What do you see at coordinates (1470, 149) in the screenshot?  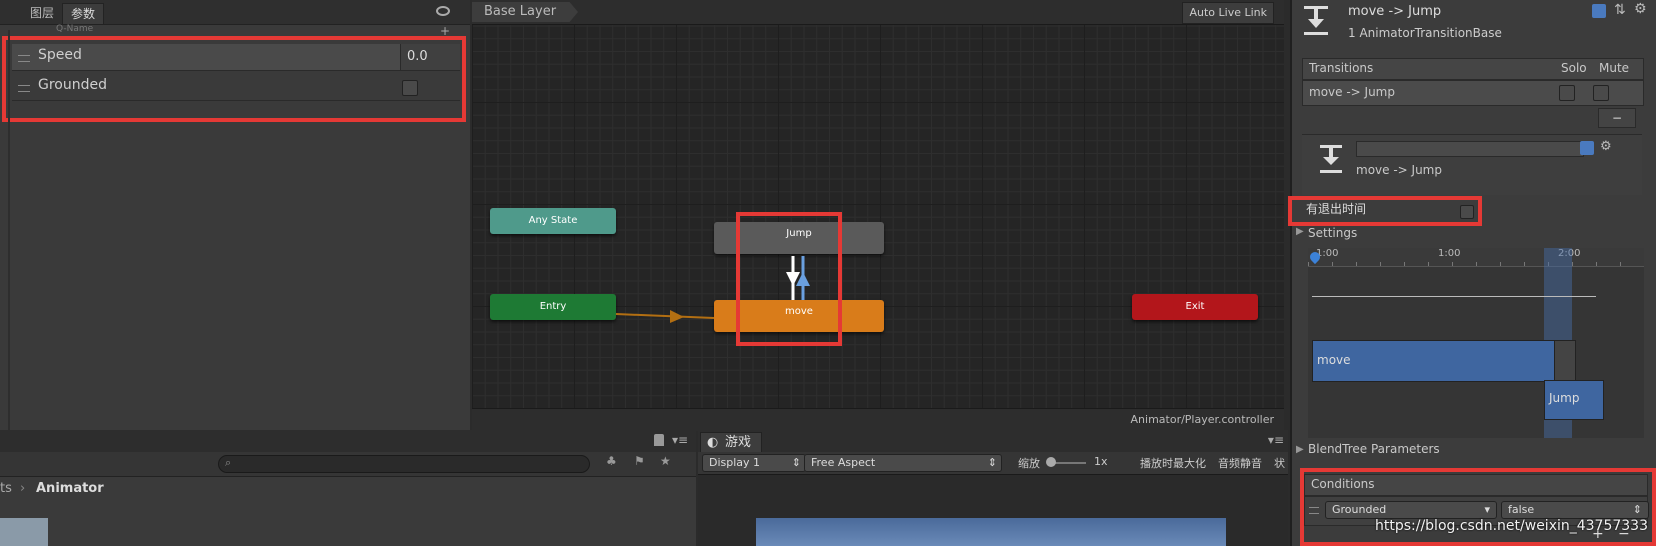 I see `transition-name-field` at bounding box center [1470, 149].